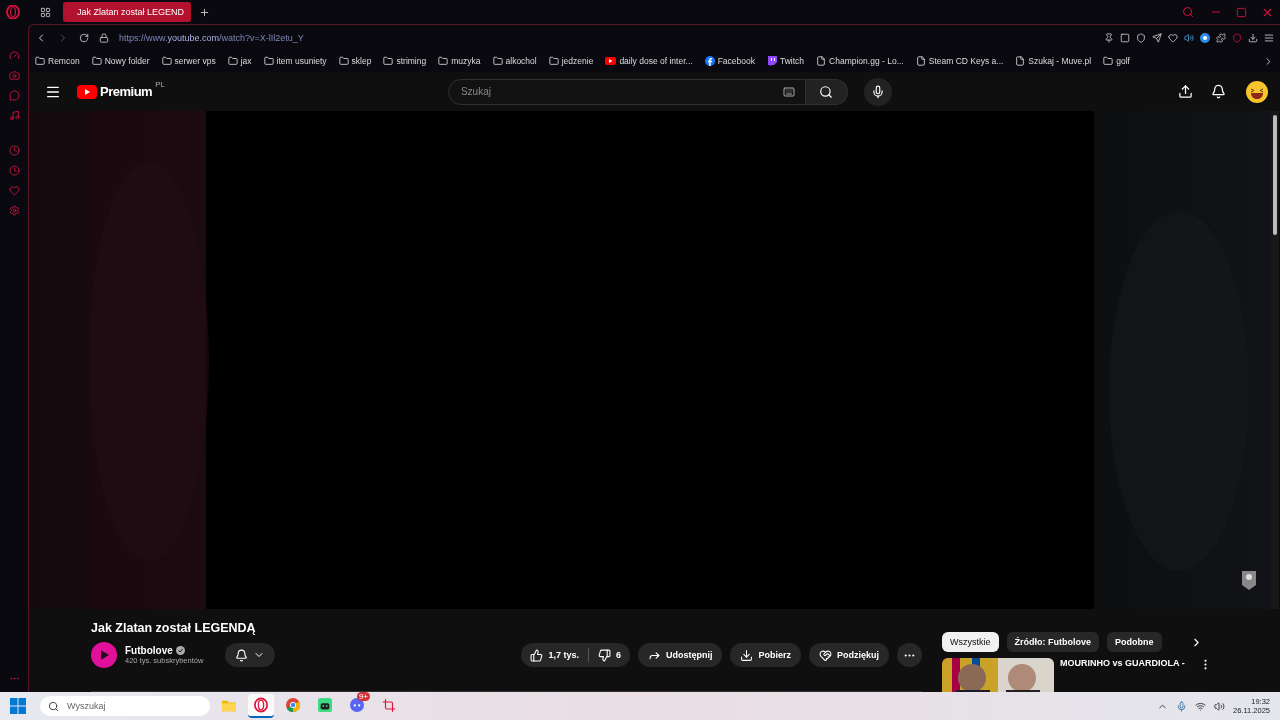  Describe the element at coordinates (363, 696) in the screenshot. I see `notification-badge: 9+` at that location.